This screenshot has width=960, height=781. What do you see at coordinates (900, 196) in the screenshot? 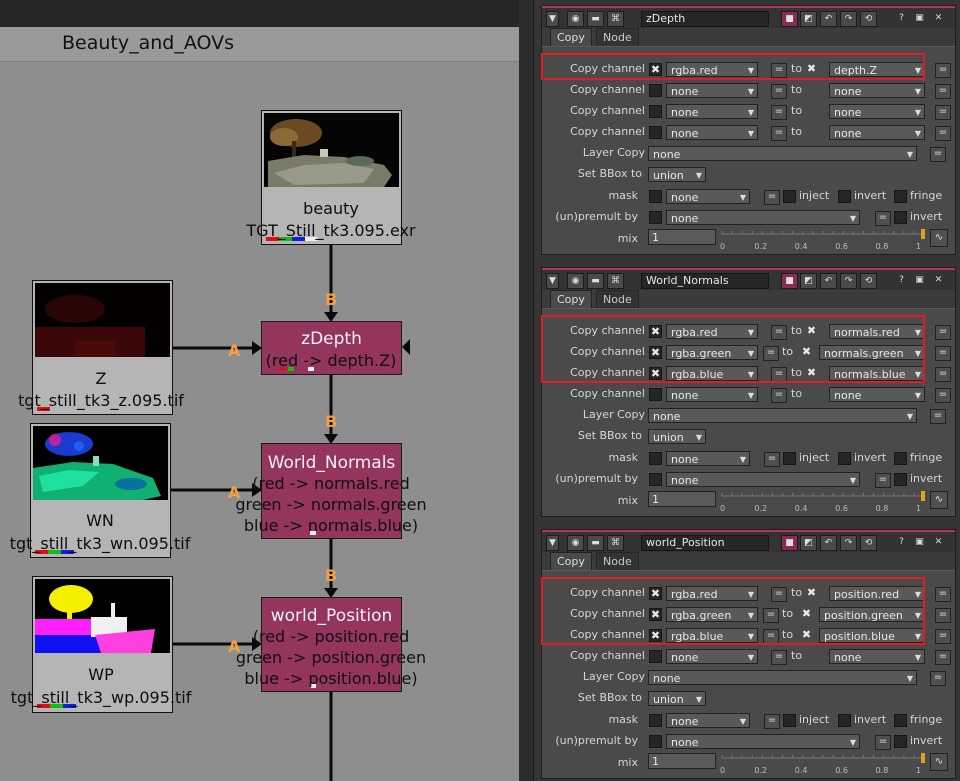
I see `fringe-checkbox` at bounding box center [900, 196].